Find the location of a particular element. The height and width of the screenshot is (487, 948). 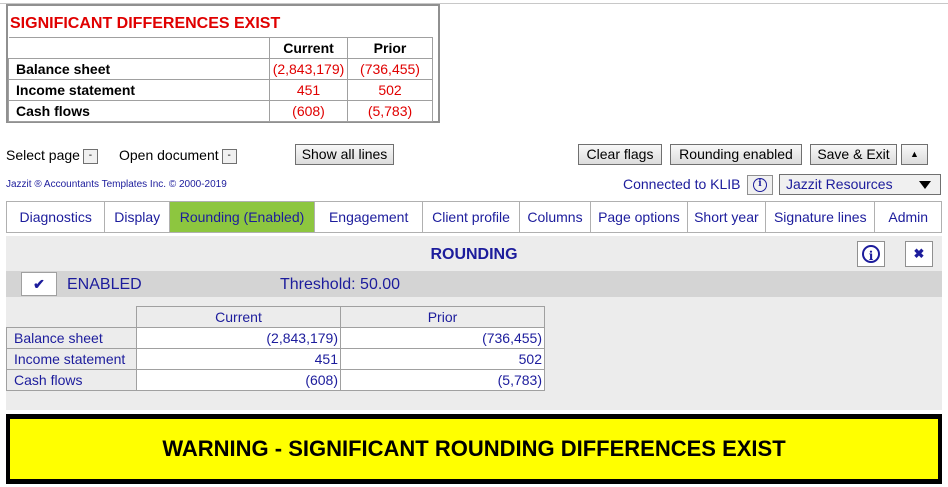

tab-rounding: Rounding (Enabled) is located at coordinates (242, 217).